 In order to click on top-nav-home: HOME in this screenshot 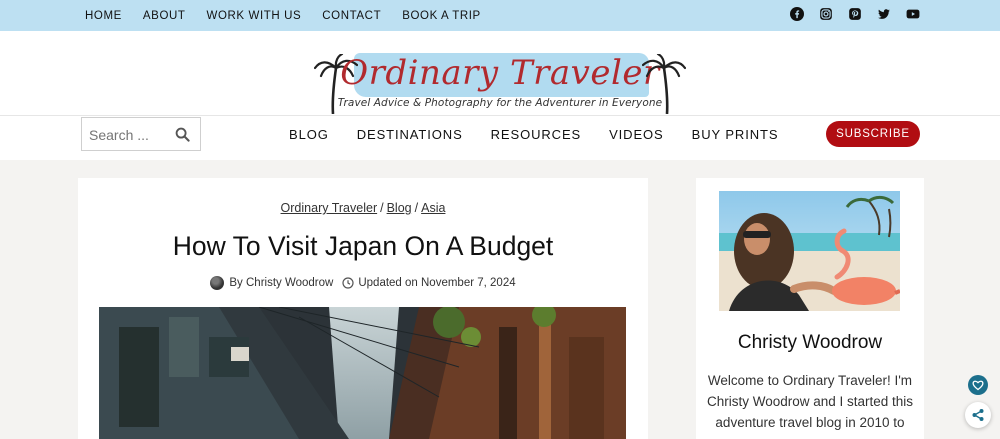, I will do `click(103, 16)`.